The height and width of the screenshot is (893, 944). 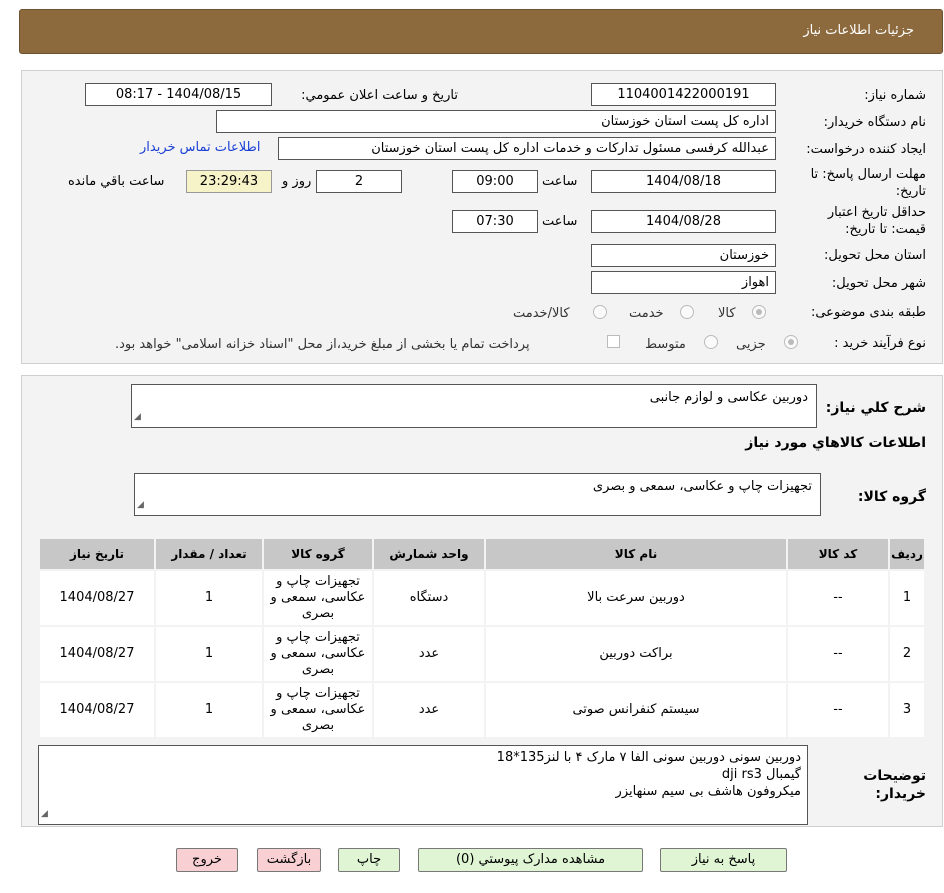 What do you see at coordinates (481, 31) in the screenshot?
I see `page-header: جزئیات اطلاعات نیاز` at bounding box center [481, 31].